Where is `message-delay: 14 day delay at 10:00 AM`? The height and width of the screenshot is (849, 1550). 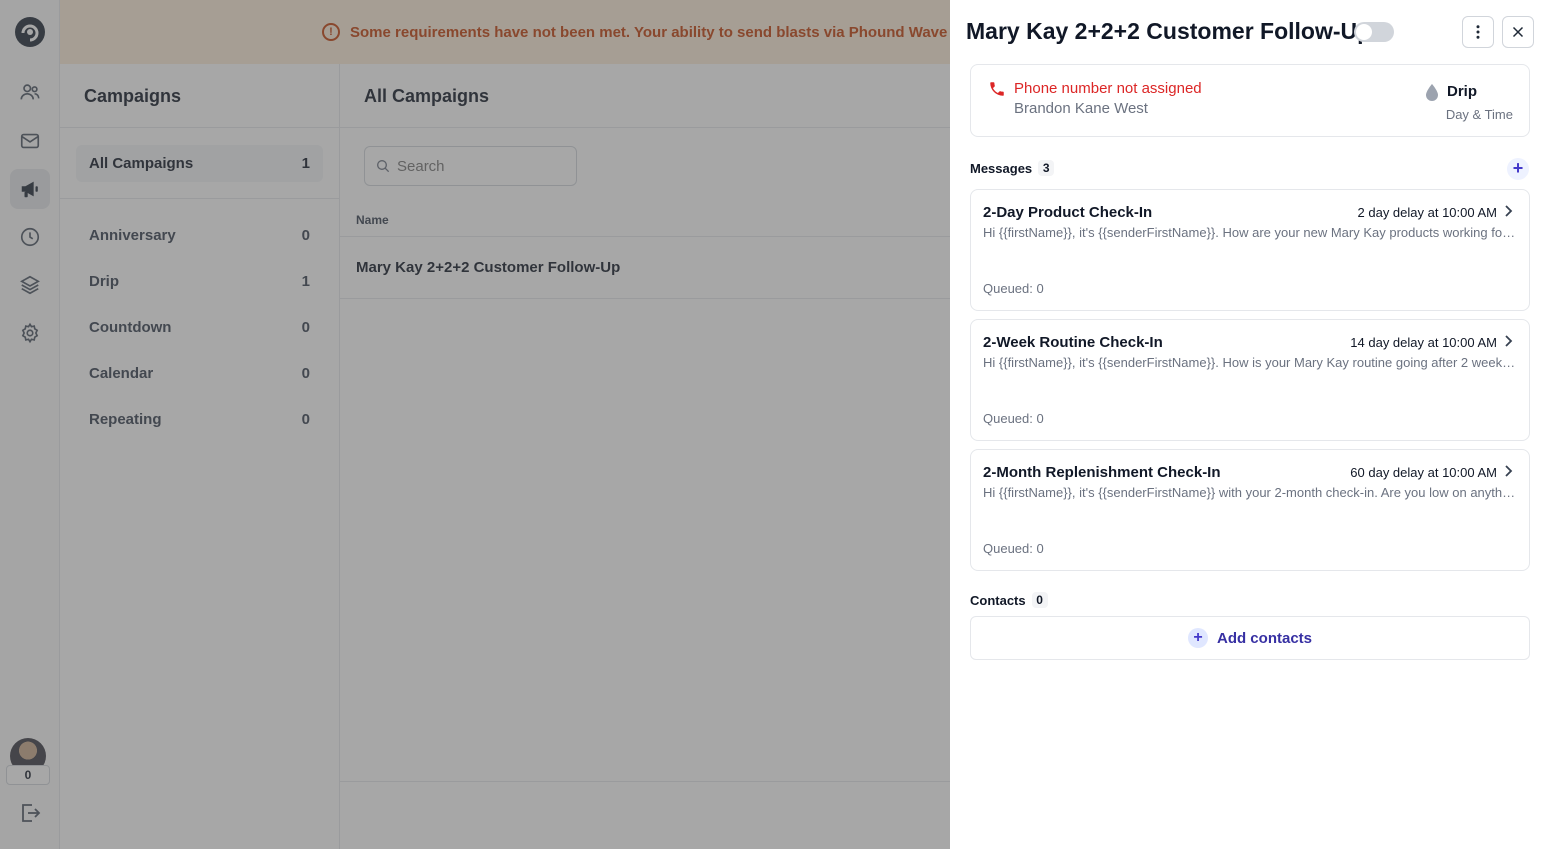 message-delay: 14 day delay at 10:00 AM is located at coordinates (1423, 342).